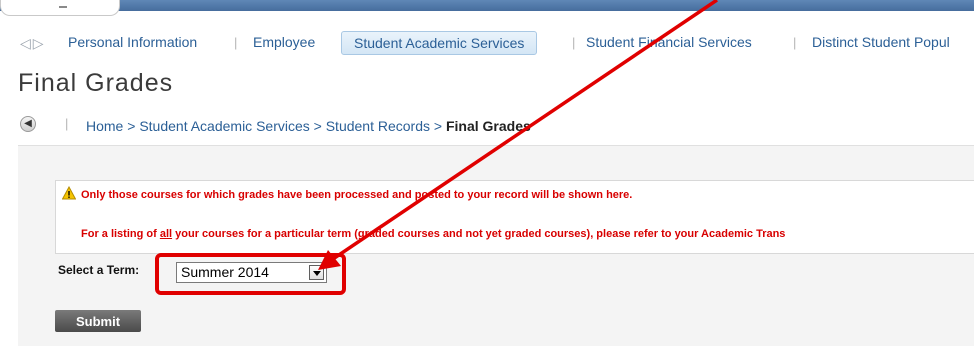  I want to click on breadcrumb-current: Final Grades, so click(488, 126).